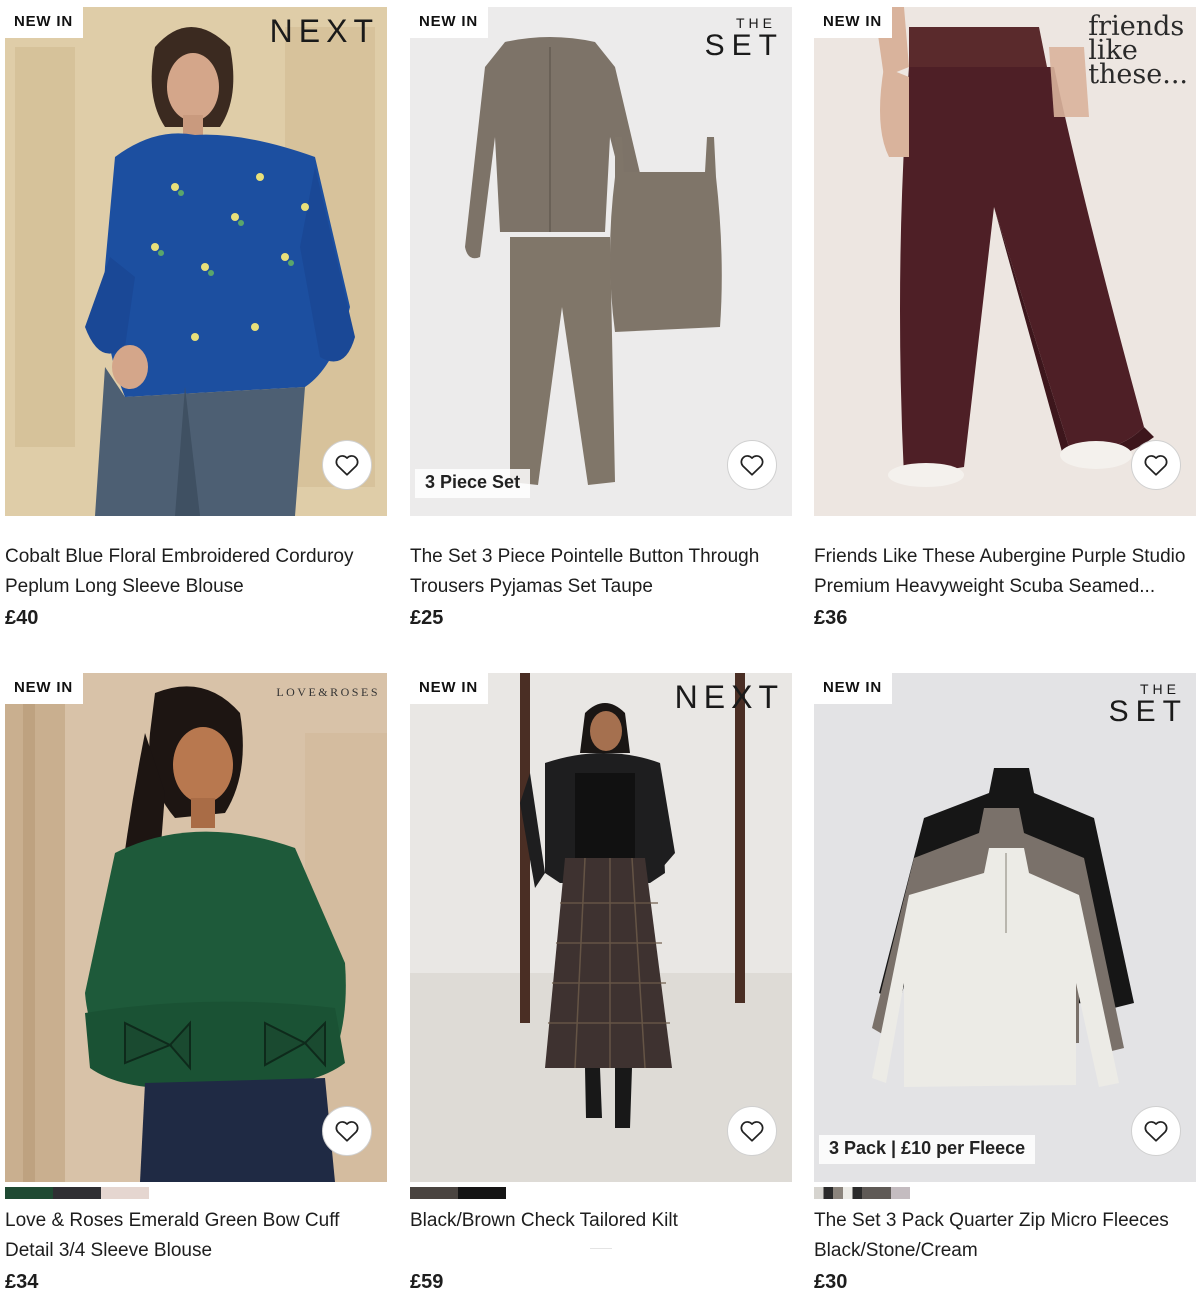 The image size is (1200, 1298). I want to click on promo-label: 3 Piece Set, so click(473, 483).